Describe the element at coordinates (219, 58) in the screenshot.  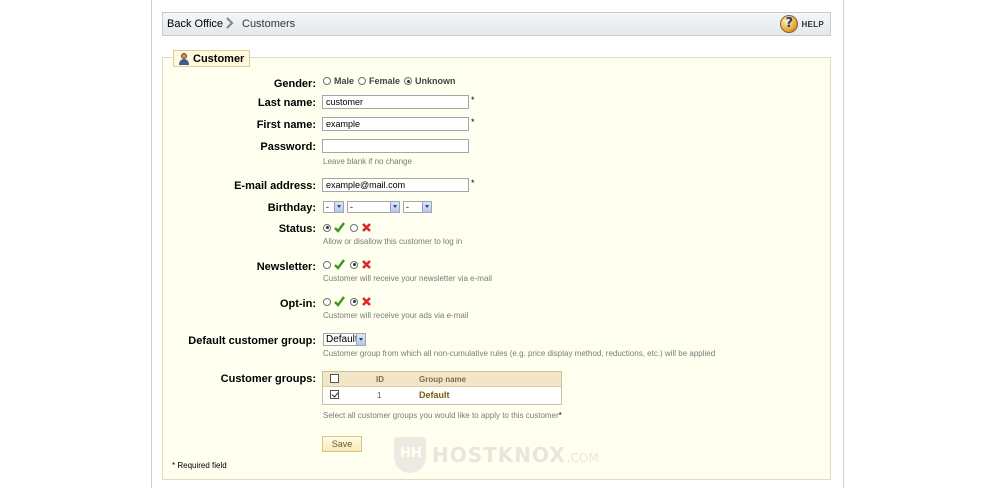
I see `section-title: Customer` at that location.